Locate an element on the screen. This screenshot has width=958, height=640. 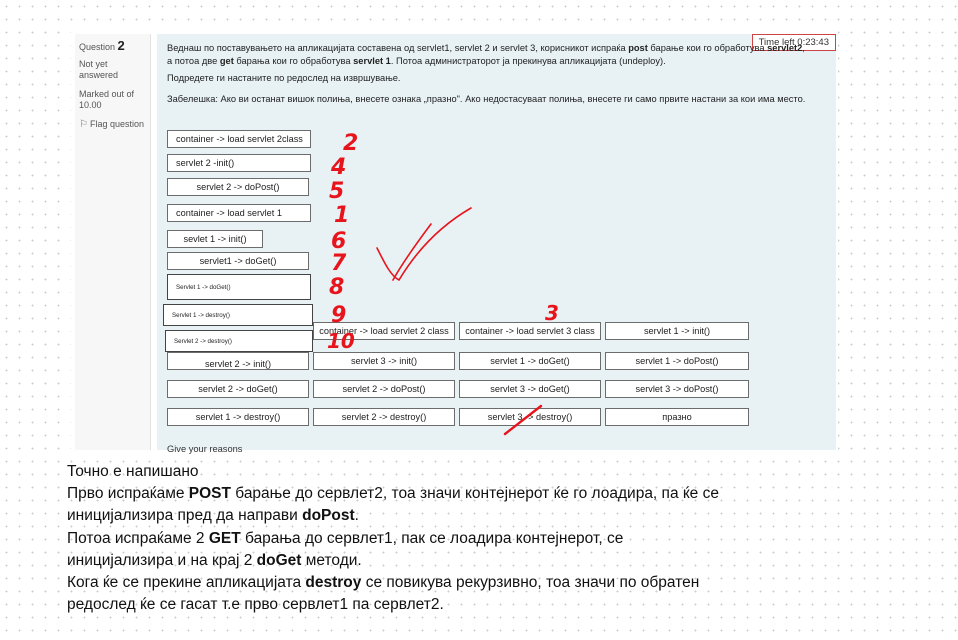
choice-servlet3-init: servlet 3 -> init() is located at coordinates (384, 361).